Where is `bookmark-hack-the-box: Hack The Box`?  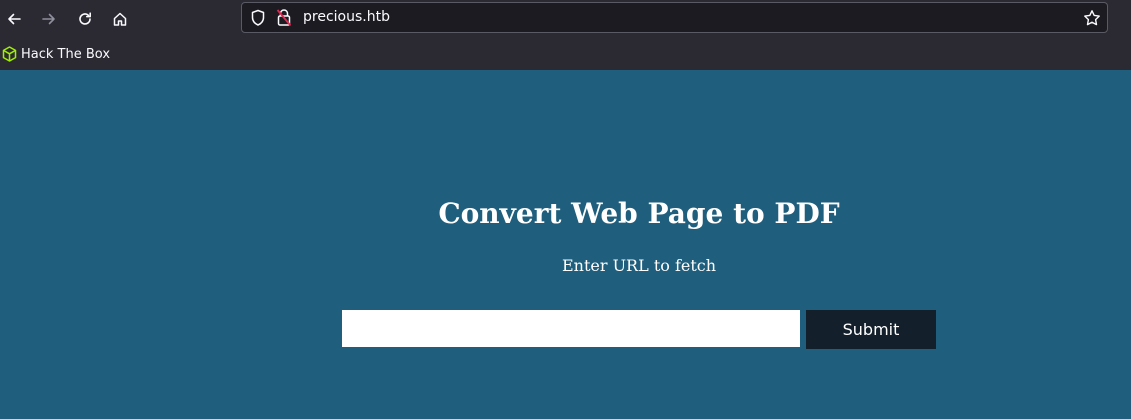
bookmark-hack-the-box: Hack The Box is located at coordinates (56, 54).